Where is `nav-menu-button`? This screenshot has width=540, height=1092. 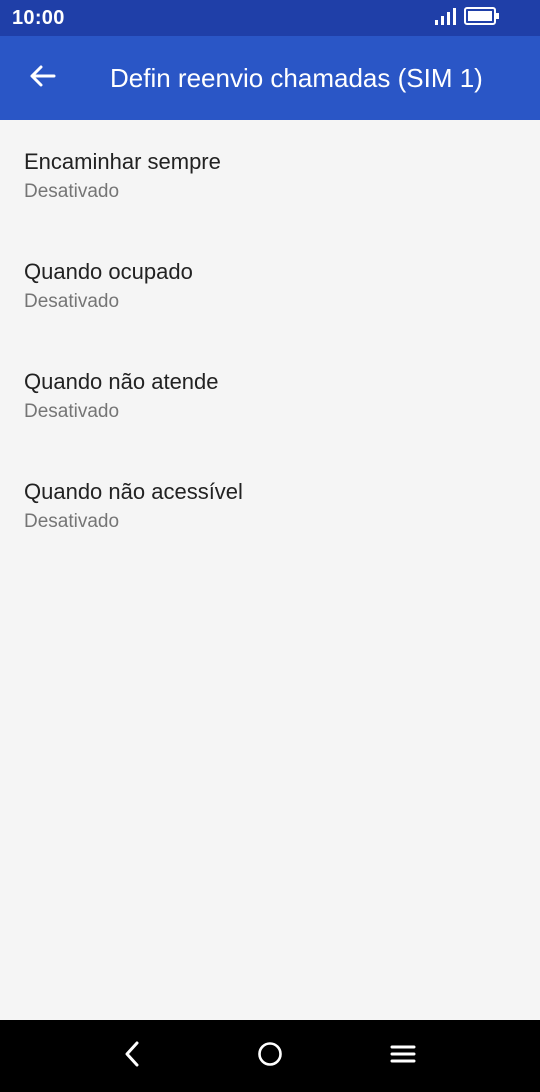
nav-menu-button is located at coordinates (403, 1056).